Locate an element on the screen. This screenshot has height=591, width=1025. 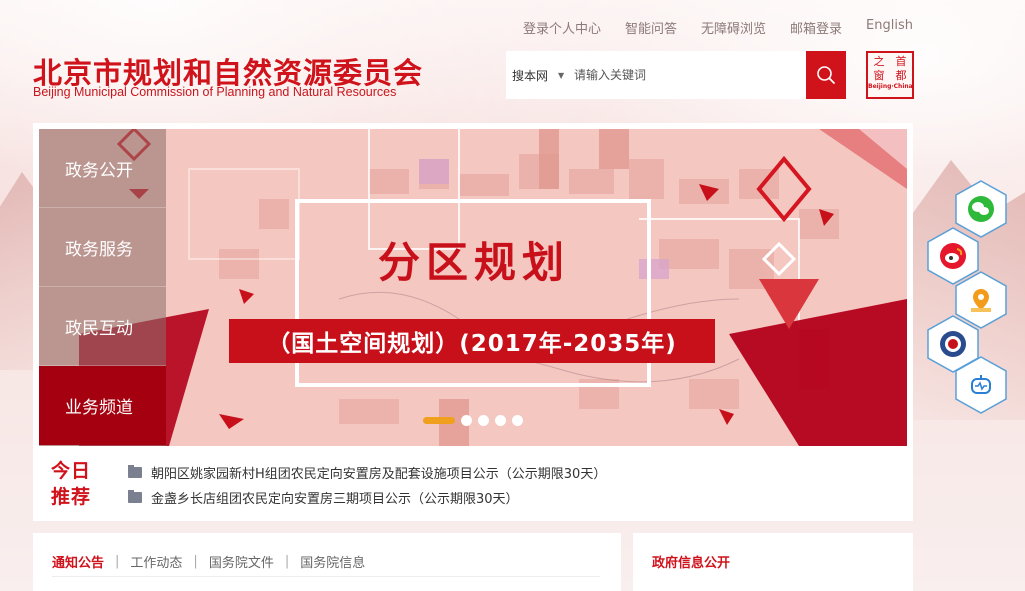
capital-window-seal: 之 首 窗 都 Beijing·China is located at coordinates (890, 75).